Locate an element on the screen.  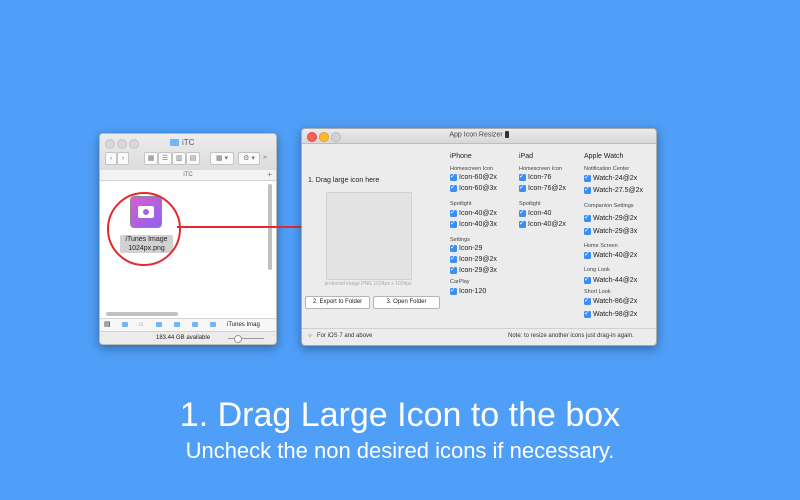
checkbox-watch-27-5-2x: Watch-27.5@2x is located at coordinates (613, 189).